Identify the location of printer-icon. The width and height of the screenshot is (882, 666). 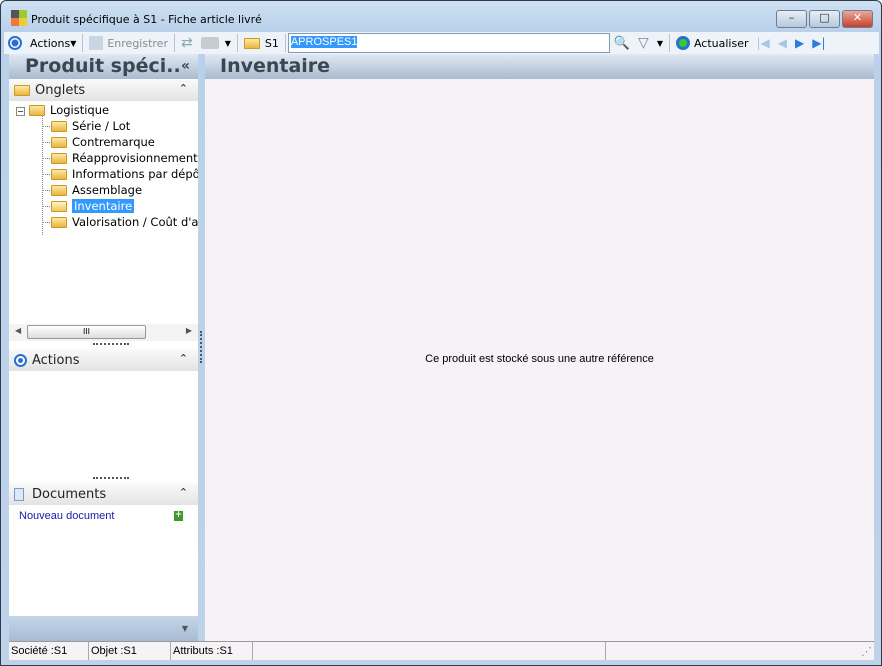
(209, 43).